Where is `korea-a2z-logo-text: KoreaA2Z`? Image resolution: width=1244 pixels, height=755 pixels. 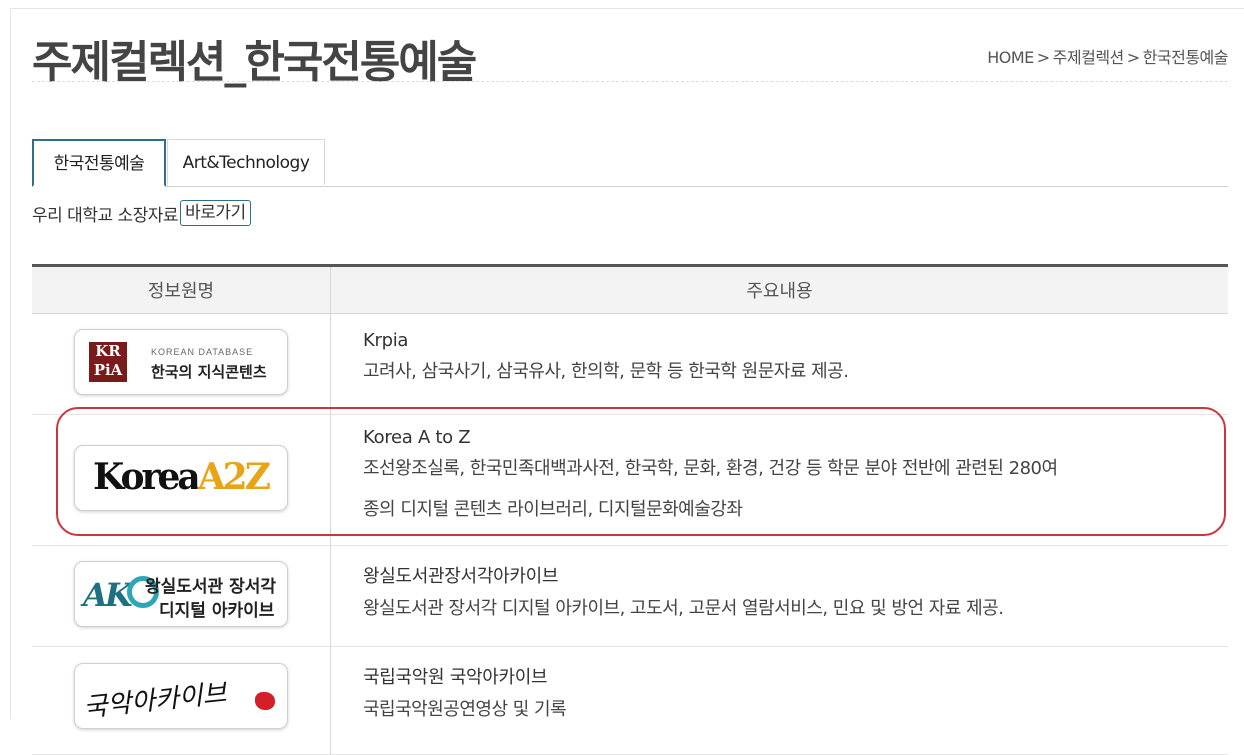
korea-a2z-logo-text: KoreaA2Z is located at coordinates (182, 477).